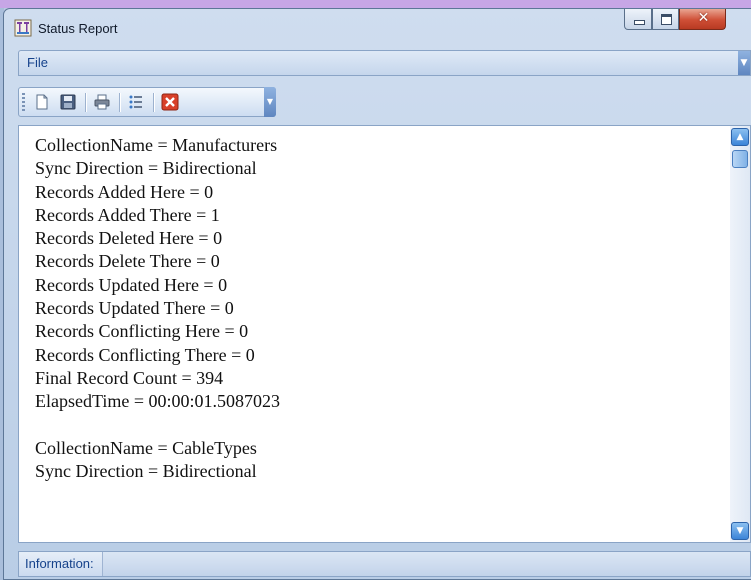  I want to click on status-bar: Information:, so click(384, 564).